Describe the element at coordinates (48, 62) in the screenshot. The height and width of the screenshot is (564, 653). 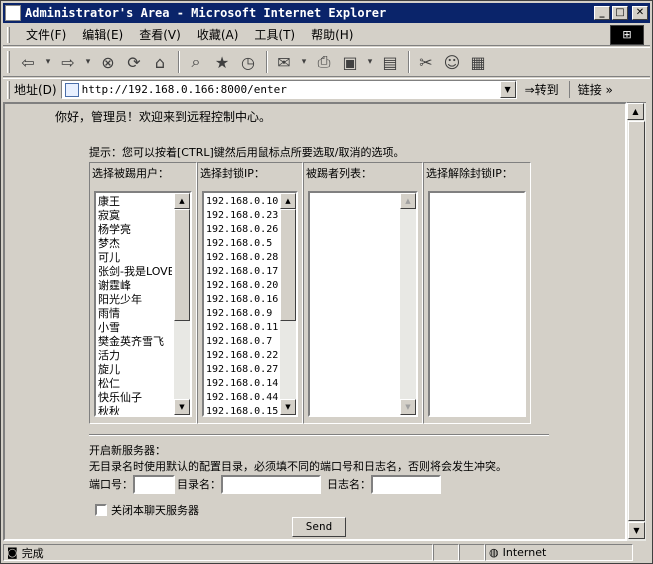
I see `back-dropdown-icon: ▾` at that location.